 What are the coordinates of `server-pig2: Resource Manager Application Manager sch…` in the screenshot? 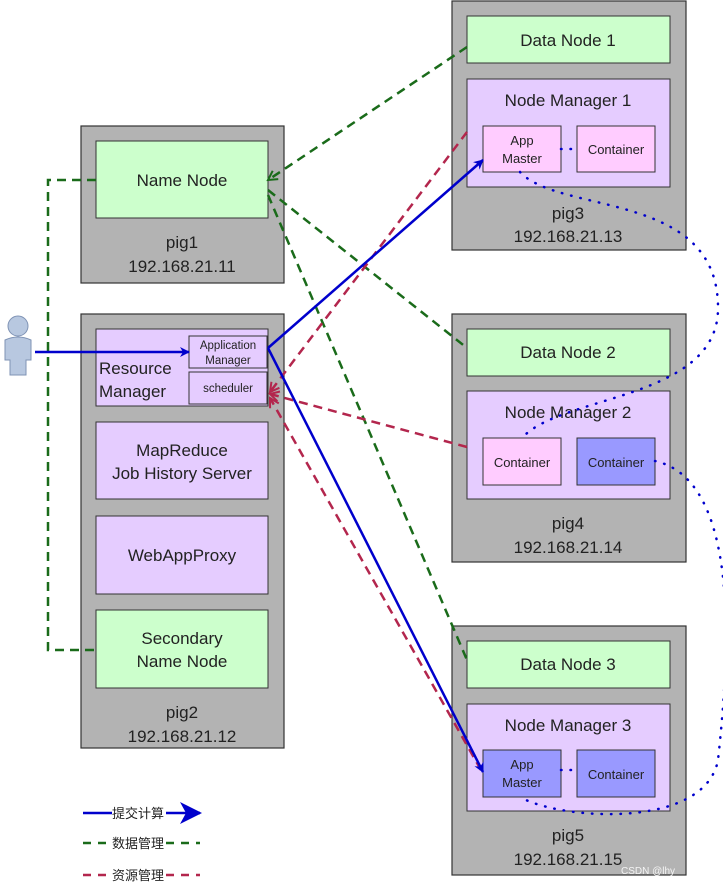 It's located at (182, 531).